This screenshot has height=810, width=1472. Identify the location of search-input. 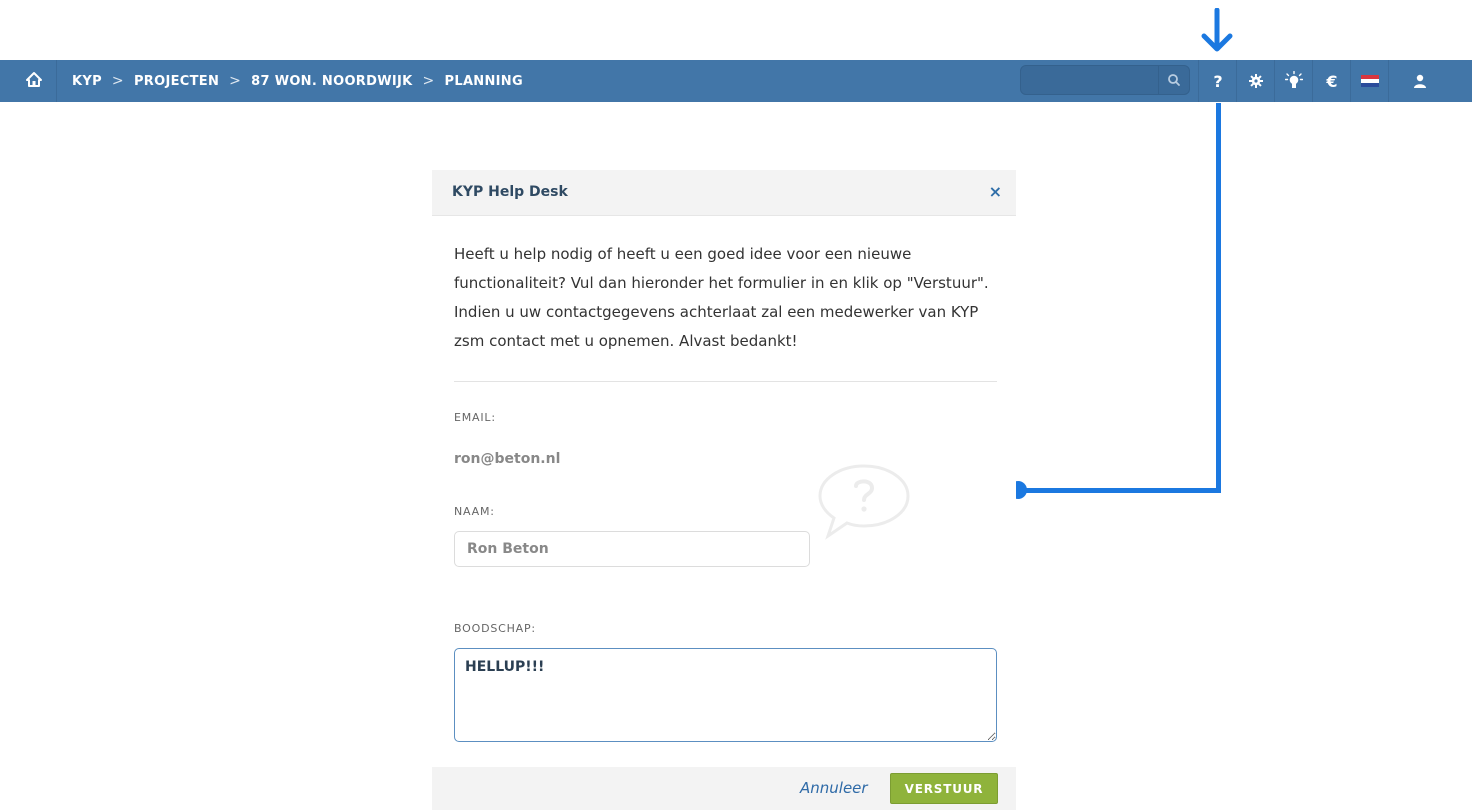
(1105, 80).